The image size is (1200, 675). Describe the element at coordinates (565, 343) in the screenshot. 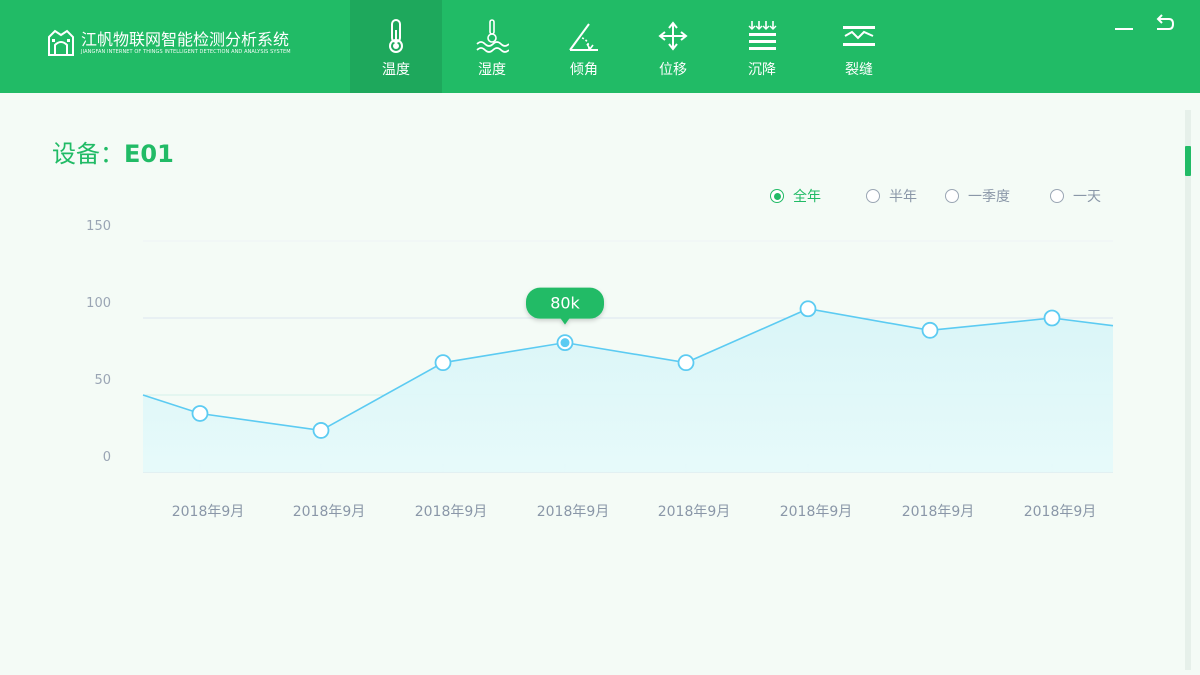

I see `data-point-highlight` at that location.